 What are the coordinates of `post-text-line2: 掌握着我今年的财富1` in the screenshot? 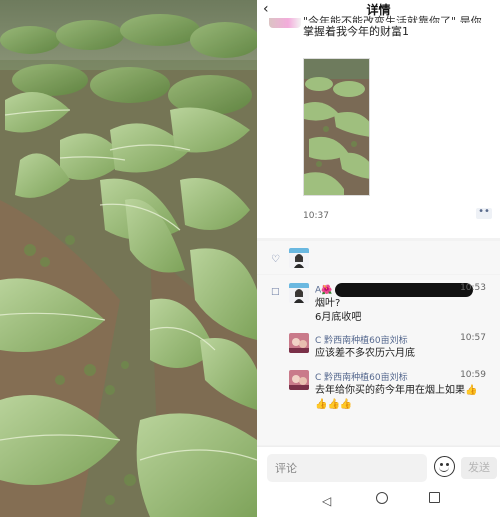 It's located at (356, 31).